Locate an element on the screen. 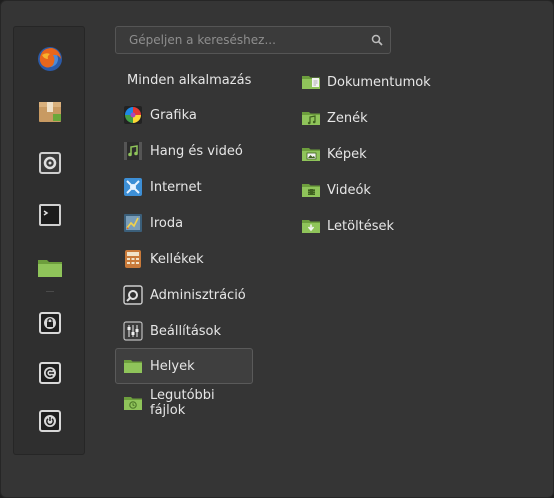  category-administration: Adminisztráció is located at coordinates (184, 295).